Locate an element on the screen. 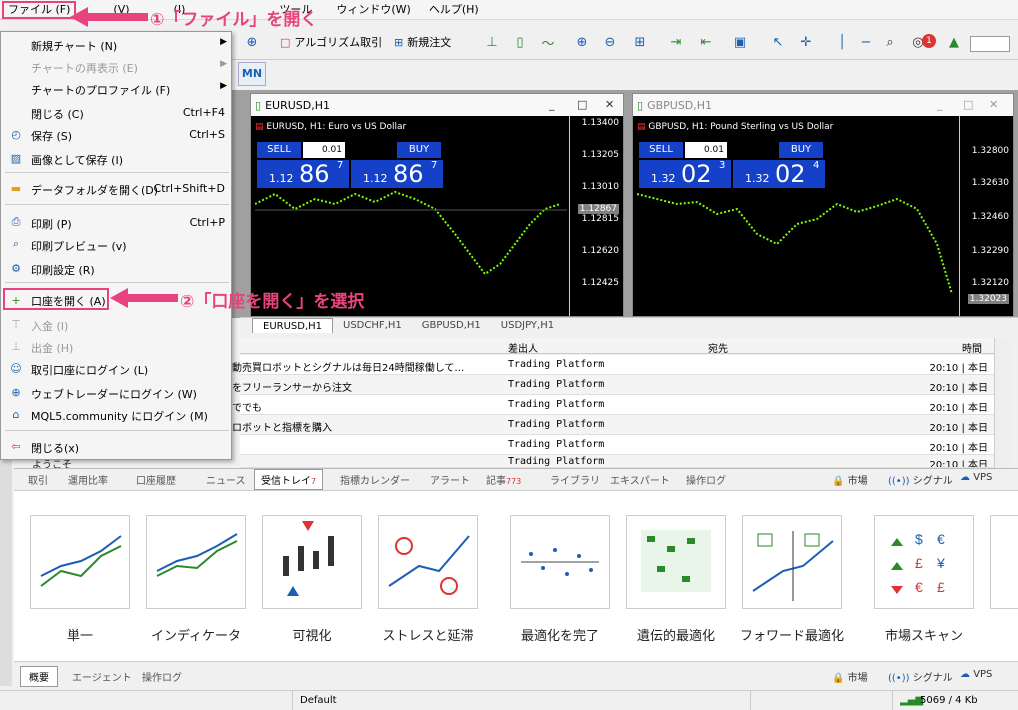 The height and width of the screenshot is (710, 1018). tab-exposure: 運用比率 is located at coordinates (88, 479).